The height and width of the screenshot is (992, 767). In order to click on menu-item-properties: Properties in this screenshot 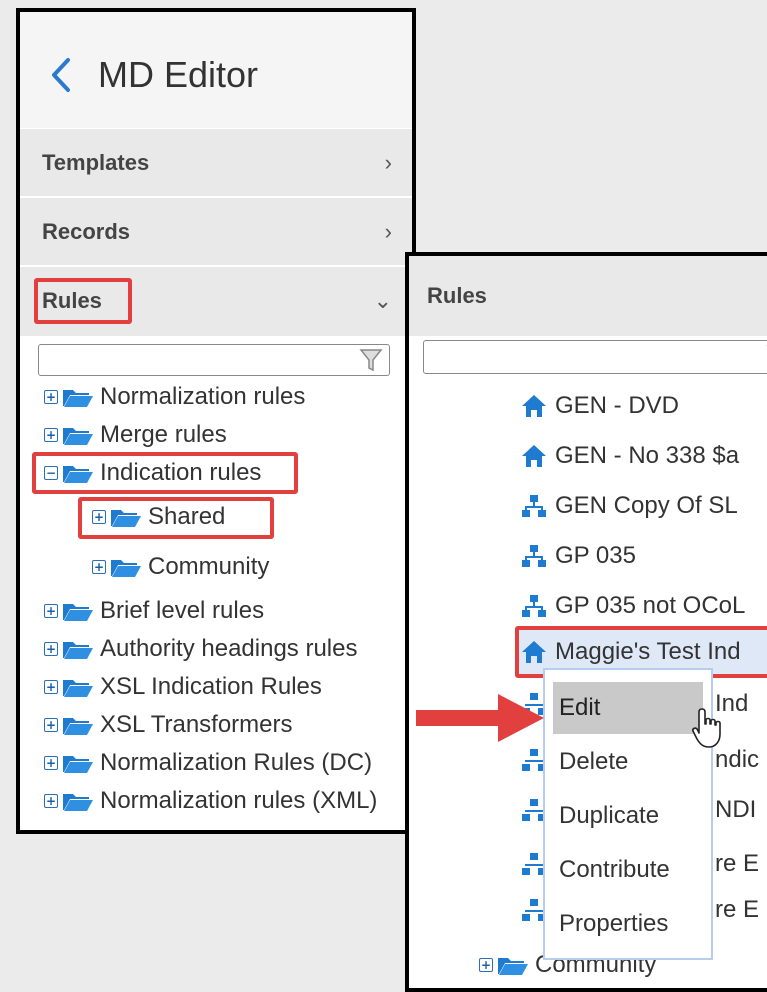, I will do `click(628, 924)`.